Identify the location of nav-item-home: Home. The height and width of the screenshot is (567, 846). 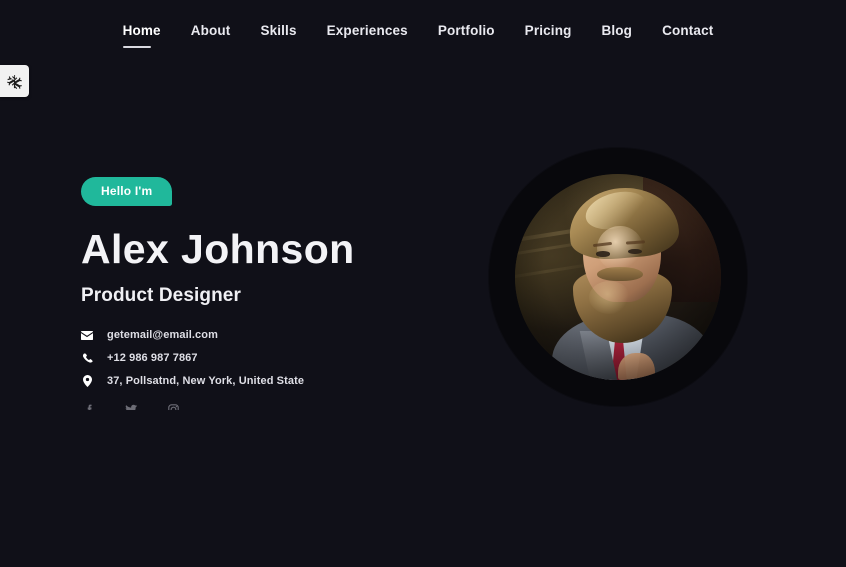
(142, 33).